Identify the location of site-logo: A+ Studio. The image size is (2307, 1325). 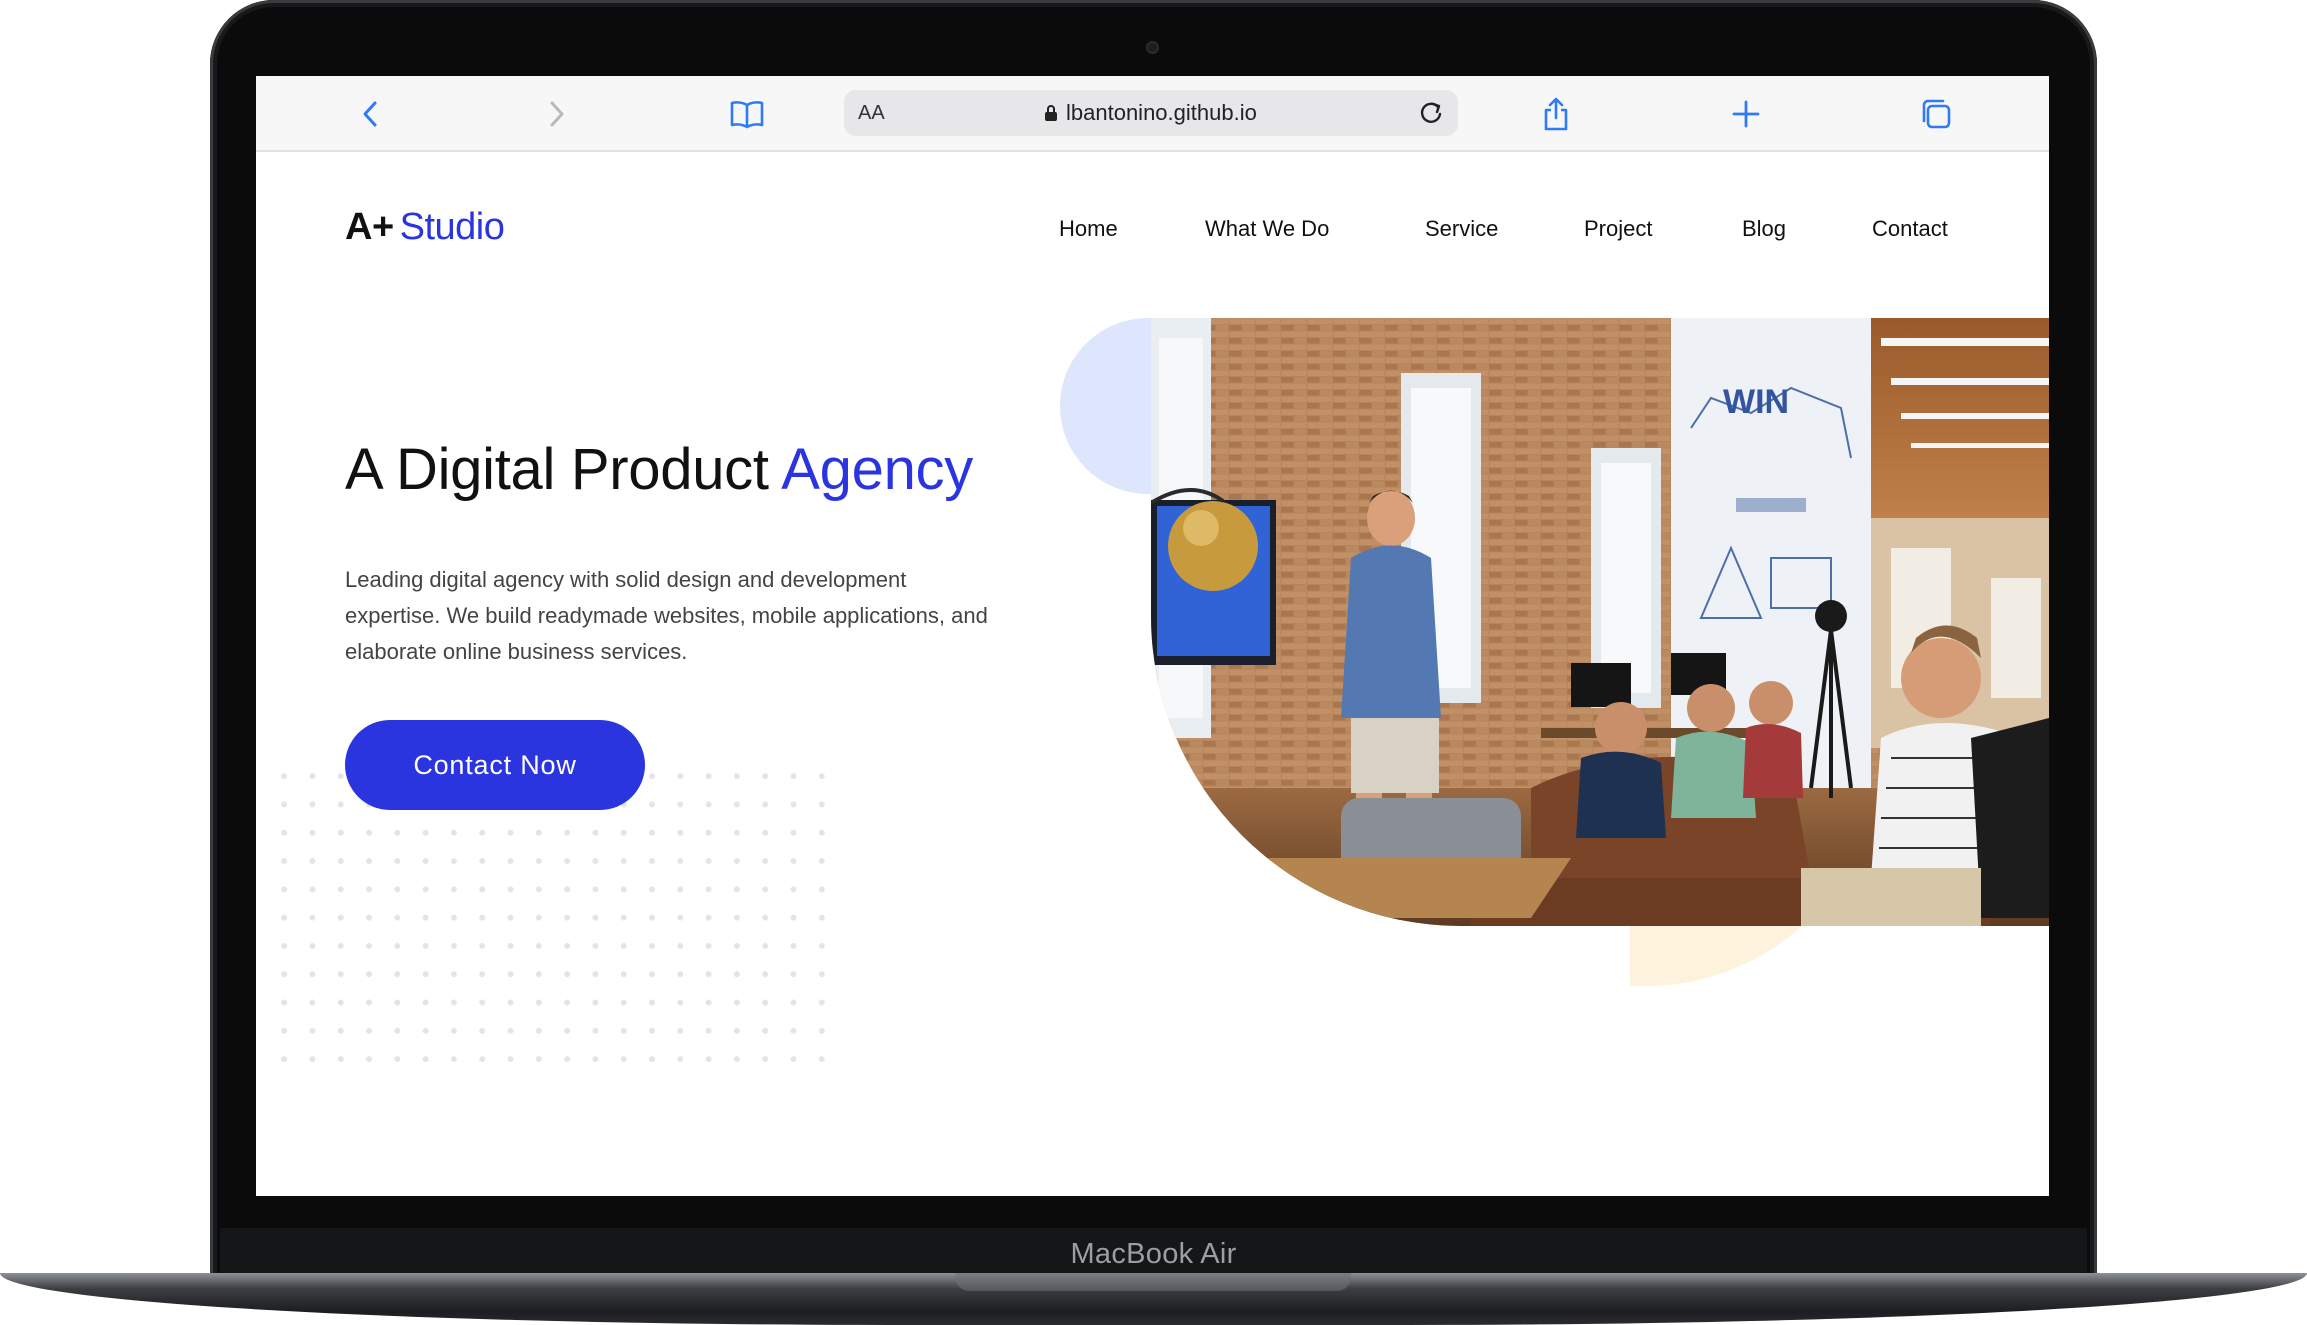
(425, 227).